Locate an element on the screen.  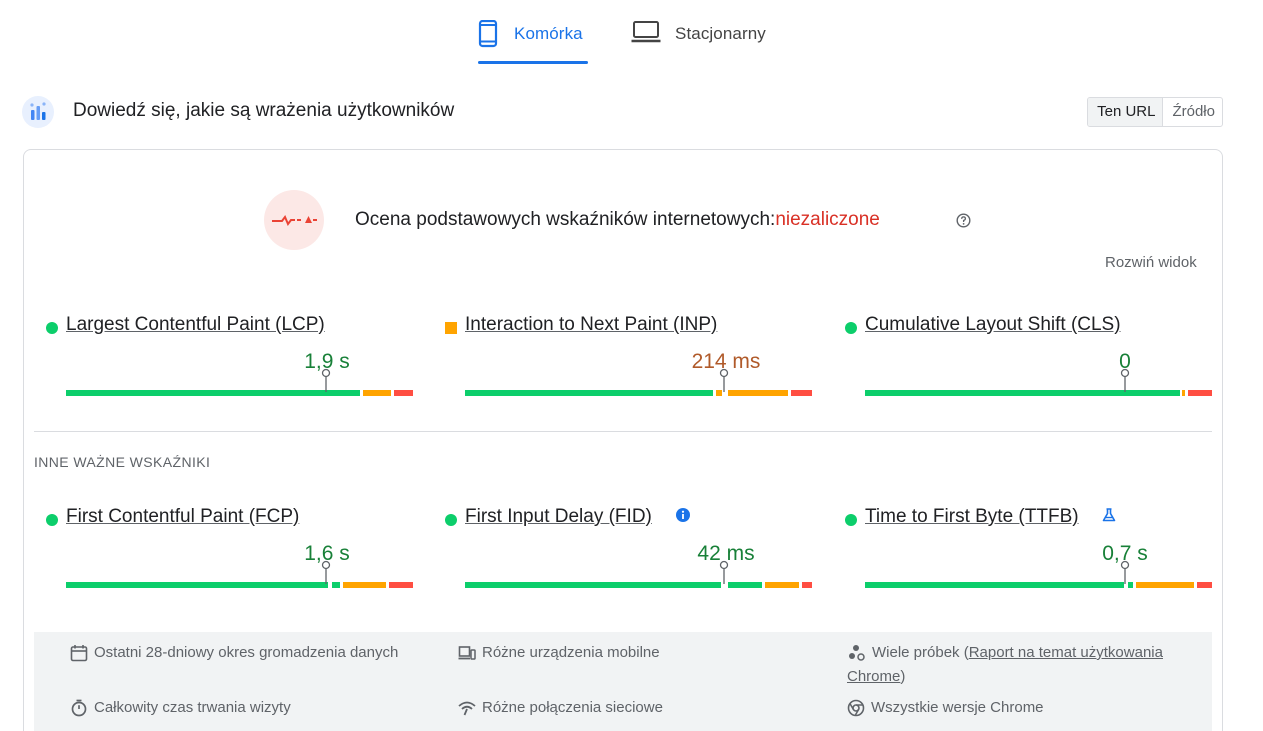
failed-assessment-icon is located at coordinates (294, 220).